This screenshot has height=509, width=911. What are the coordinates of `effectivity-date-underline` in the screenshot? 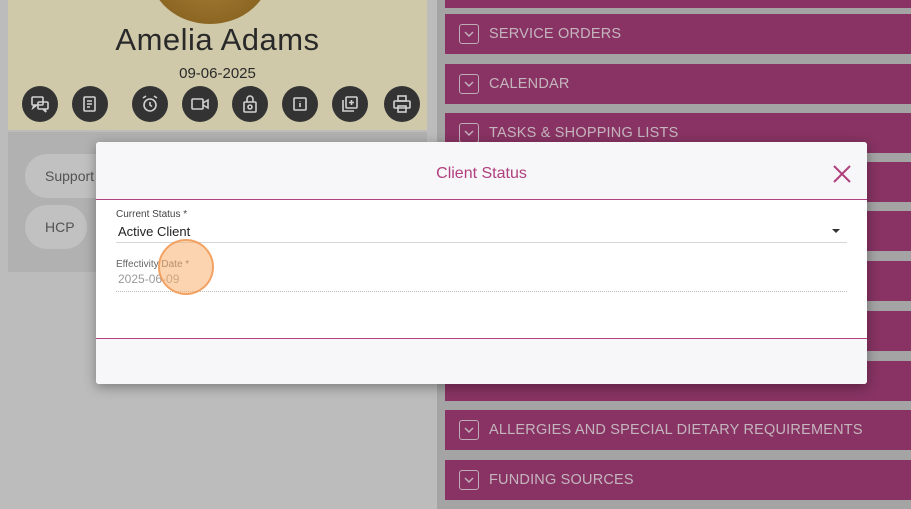 It's located at (481, 291).